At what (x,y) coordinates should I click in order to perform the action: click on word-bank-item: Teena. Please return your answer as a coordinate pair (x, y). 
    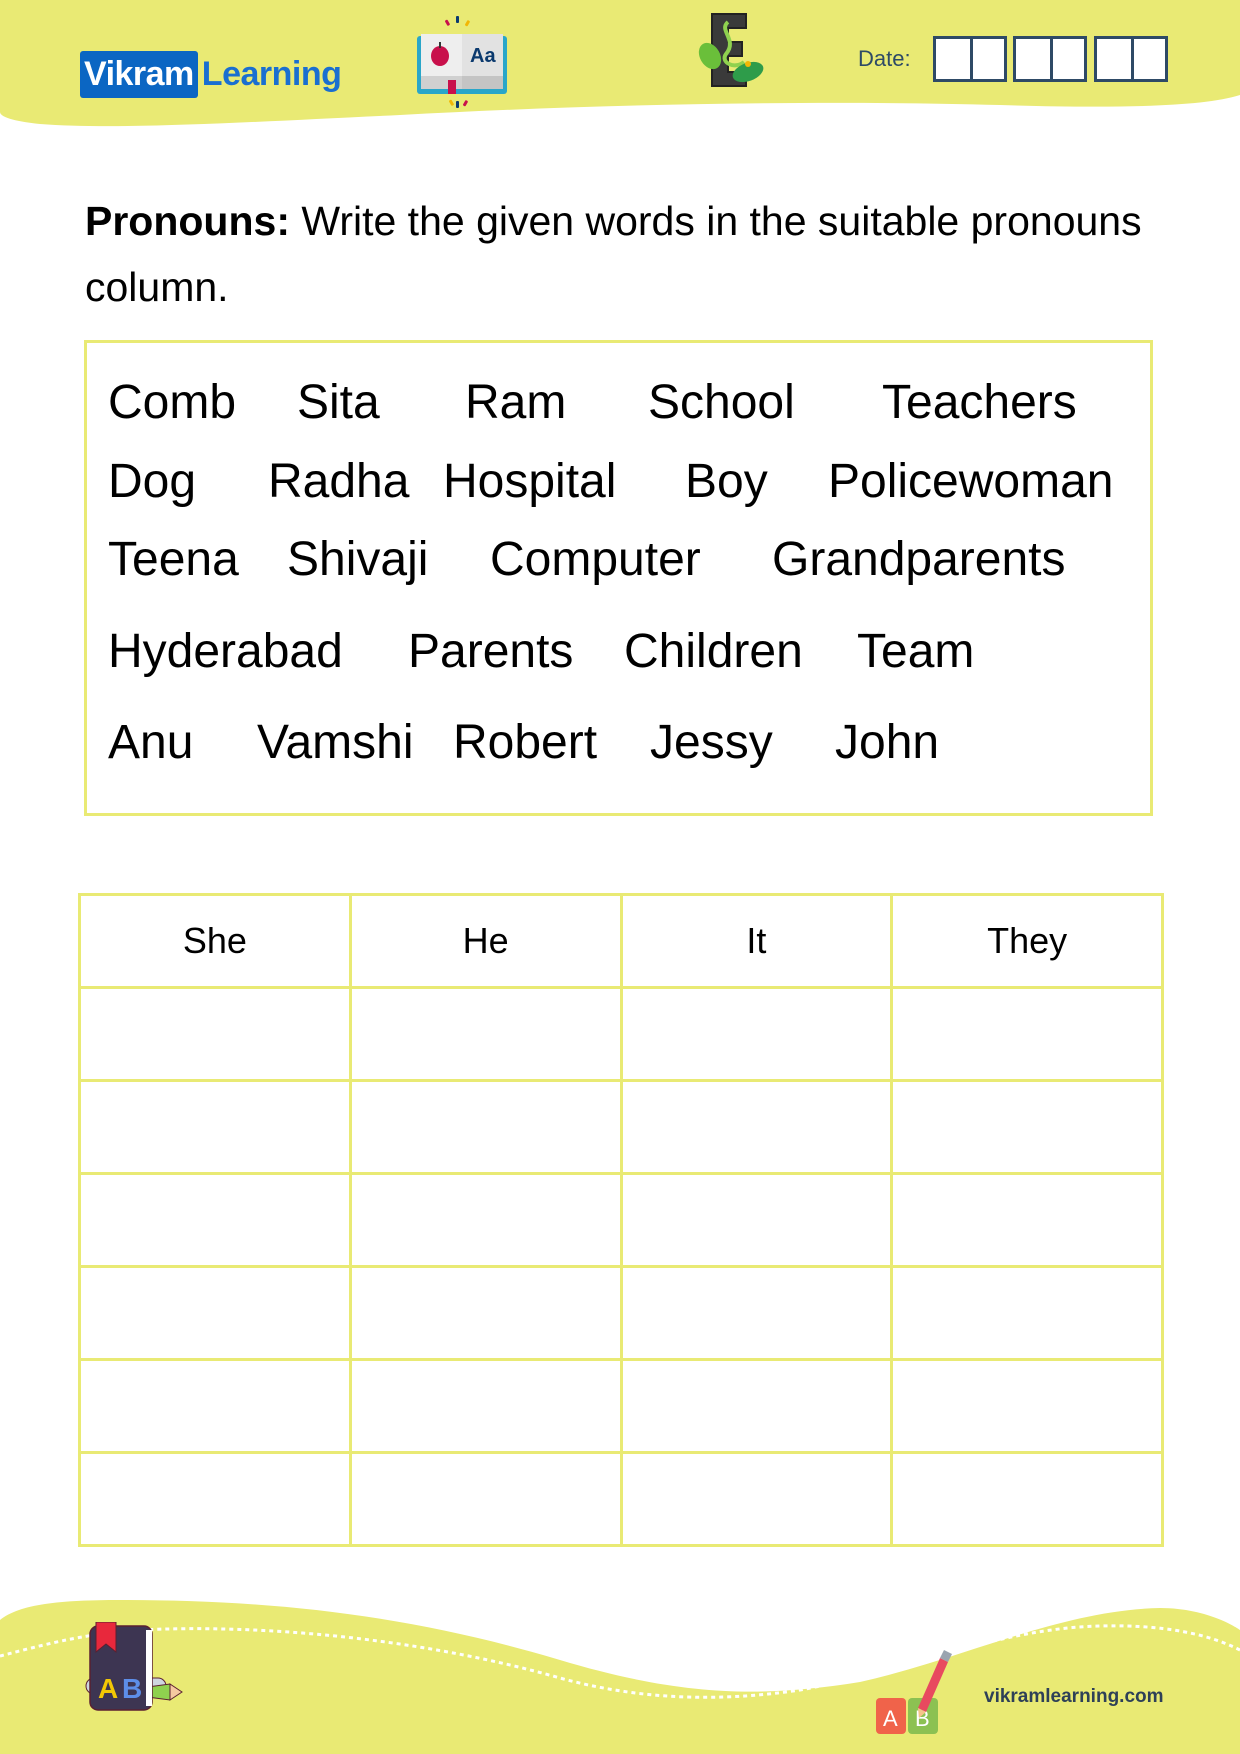
    Looking at the image, I should click on (173, 559).